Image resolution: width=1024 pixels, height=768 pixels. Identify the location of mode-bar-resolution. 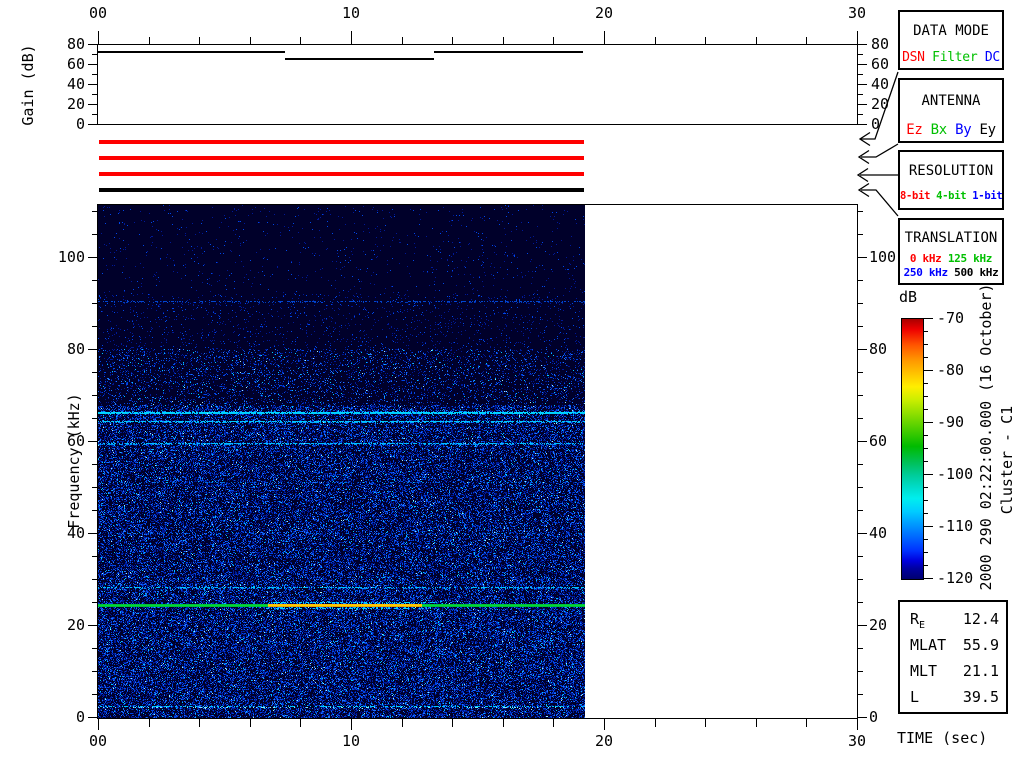
(341, 174).